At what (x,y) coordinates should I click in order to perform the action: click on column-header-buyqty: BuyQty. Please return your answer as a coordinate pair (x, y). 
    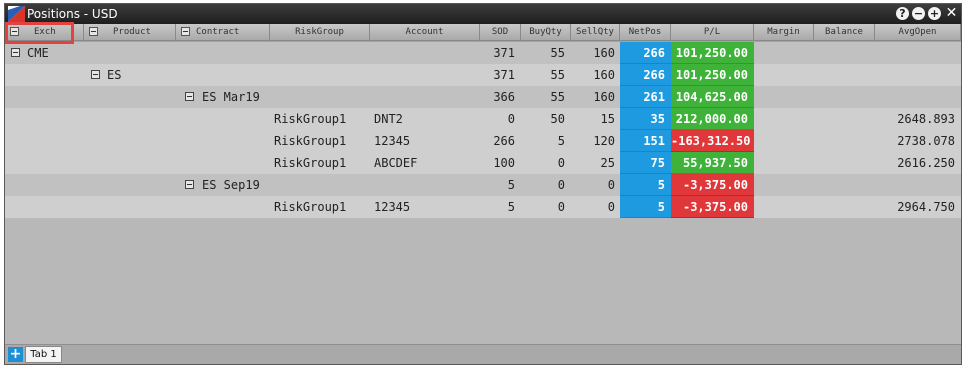
    Looking at the image, I should click on (546, 32).